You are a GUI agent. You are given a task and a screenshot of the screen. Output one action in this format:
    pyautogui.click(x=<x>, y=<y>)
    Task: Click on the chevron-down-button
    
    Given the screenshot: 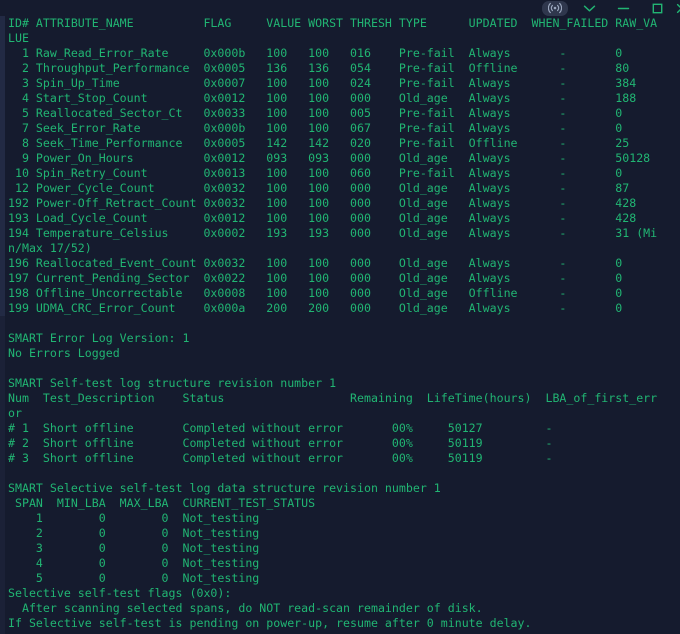 What is the action you would take?
    pyautogui.click(x=589, y=8)
    